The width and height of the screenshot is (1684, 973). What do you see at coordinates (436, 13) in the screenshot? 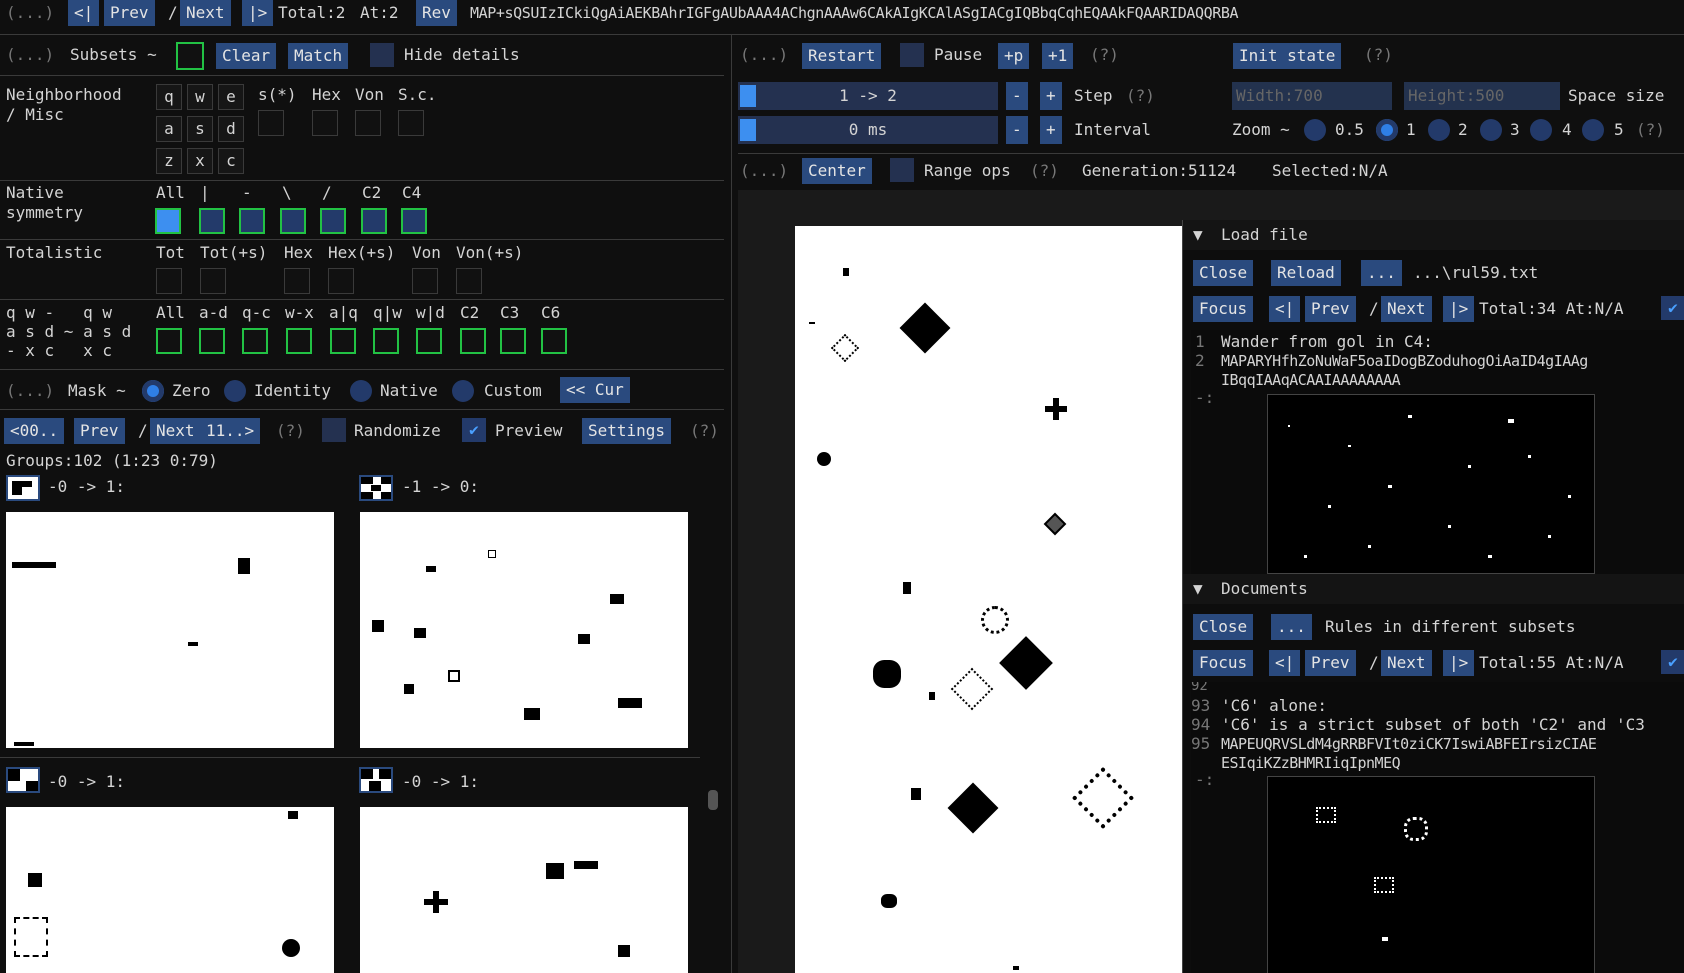
I see `rev-button: Rev` at bounding box center [436, 13].